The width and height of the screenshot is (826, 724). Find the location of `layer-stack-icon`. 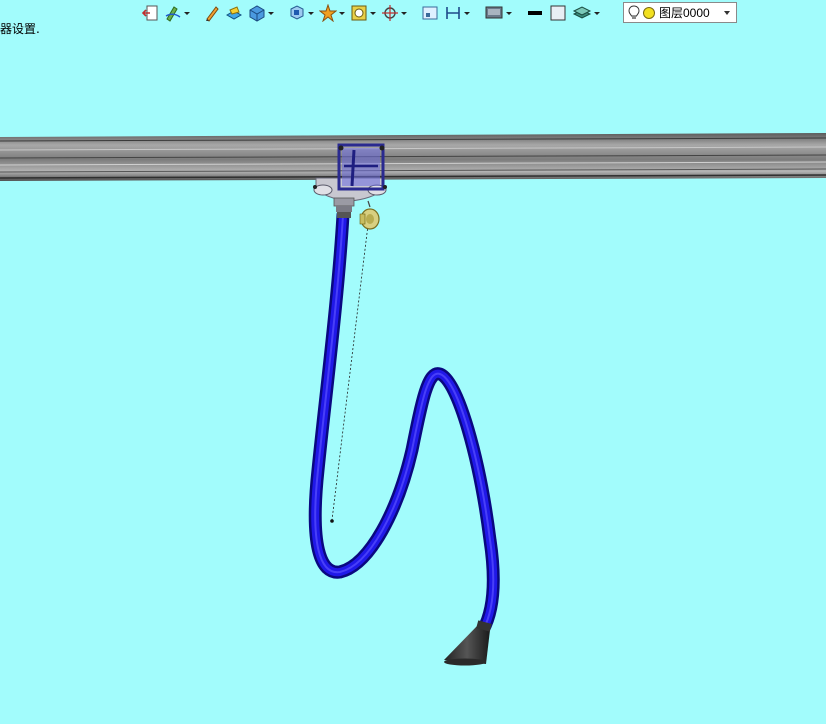

layer-stack-icon is located at coordinates (586, 13).